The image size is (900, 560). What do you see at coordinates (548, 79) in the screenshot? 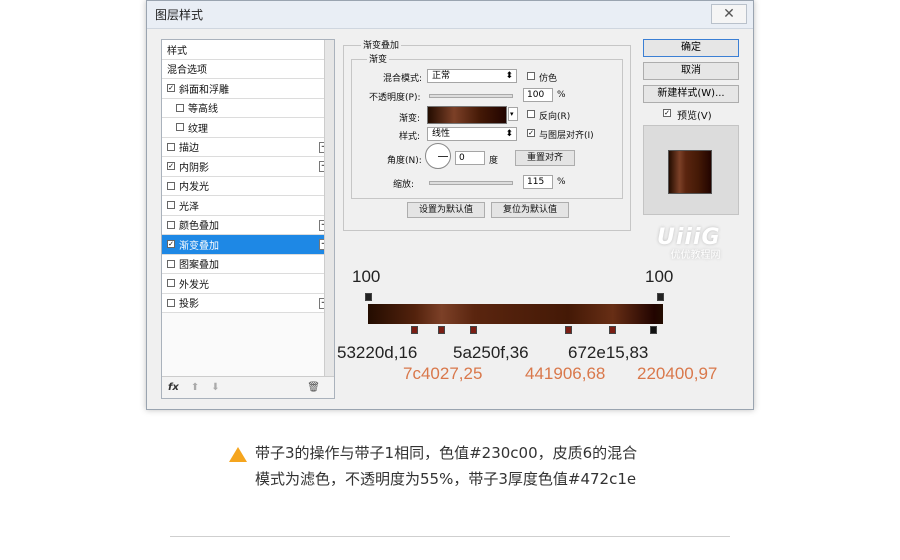
I see `dither-label: 仿色` at bounding box center [548, 79].